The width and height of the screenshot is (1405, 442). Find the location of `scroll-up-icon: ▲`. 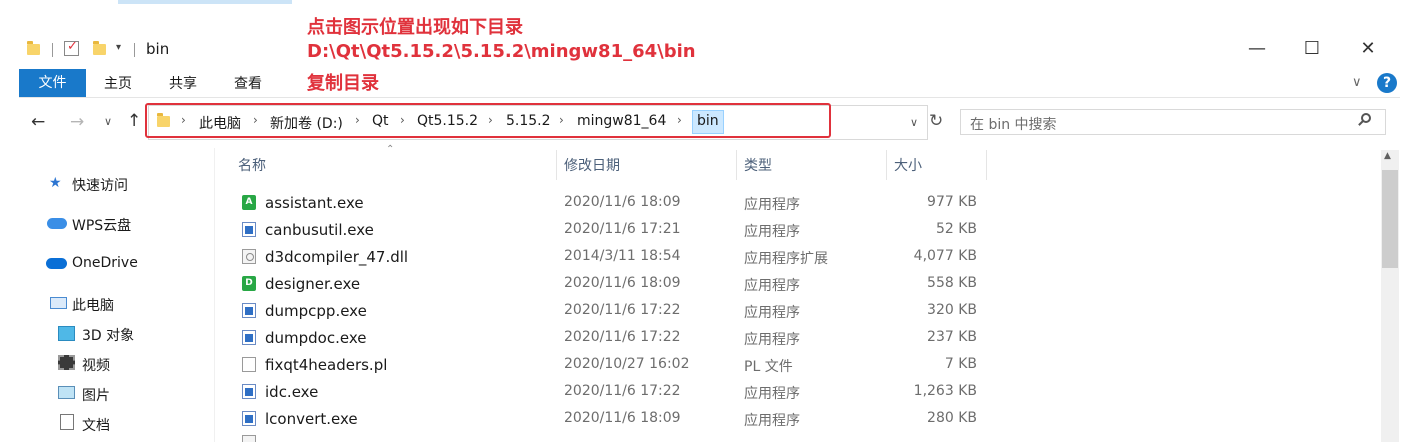

scroll-up-icon: ▲ is located at coordinates (1387, 156).